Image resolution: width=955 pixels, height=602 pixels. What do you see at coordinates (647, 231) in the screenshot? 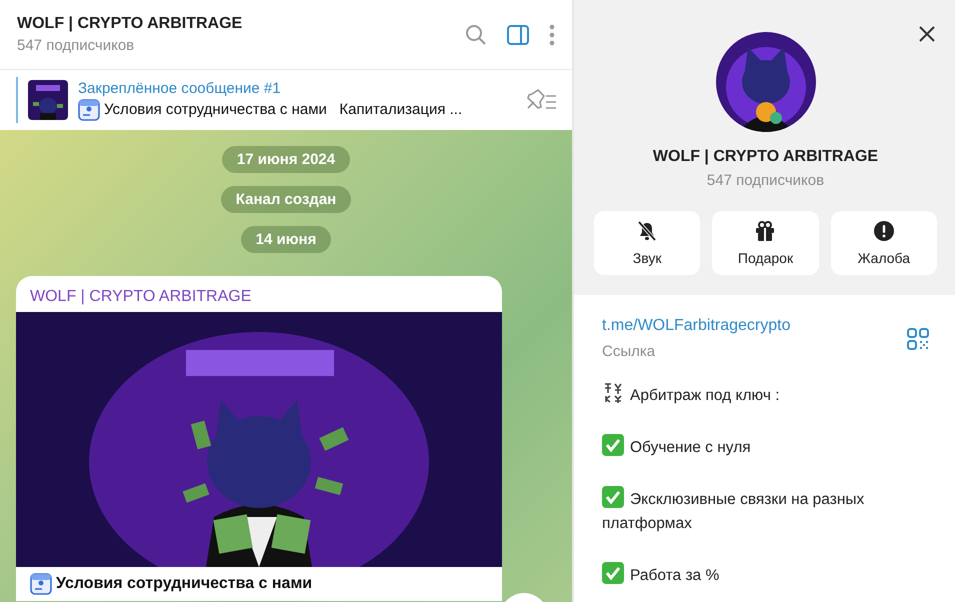
I see `muted-bell-icon` at bounding box center [647, 231].